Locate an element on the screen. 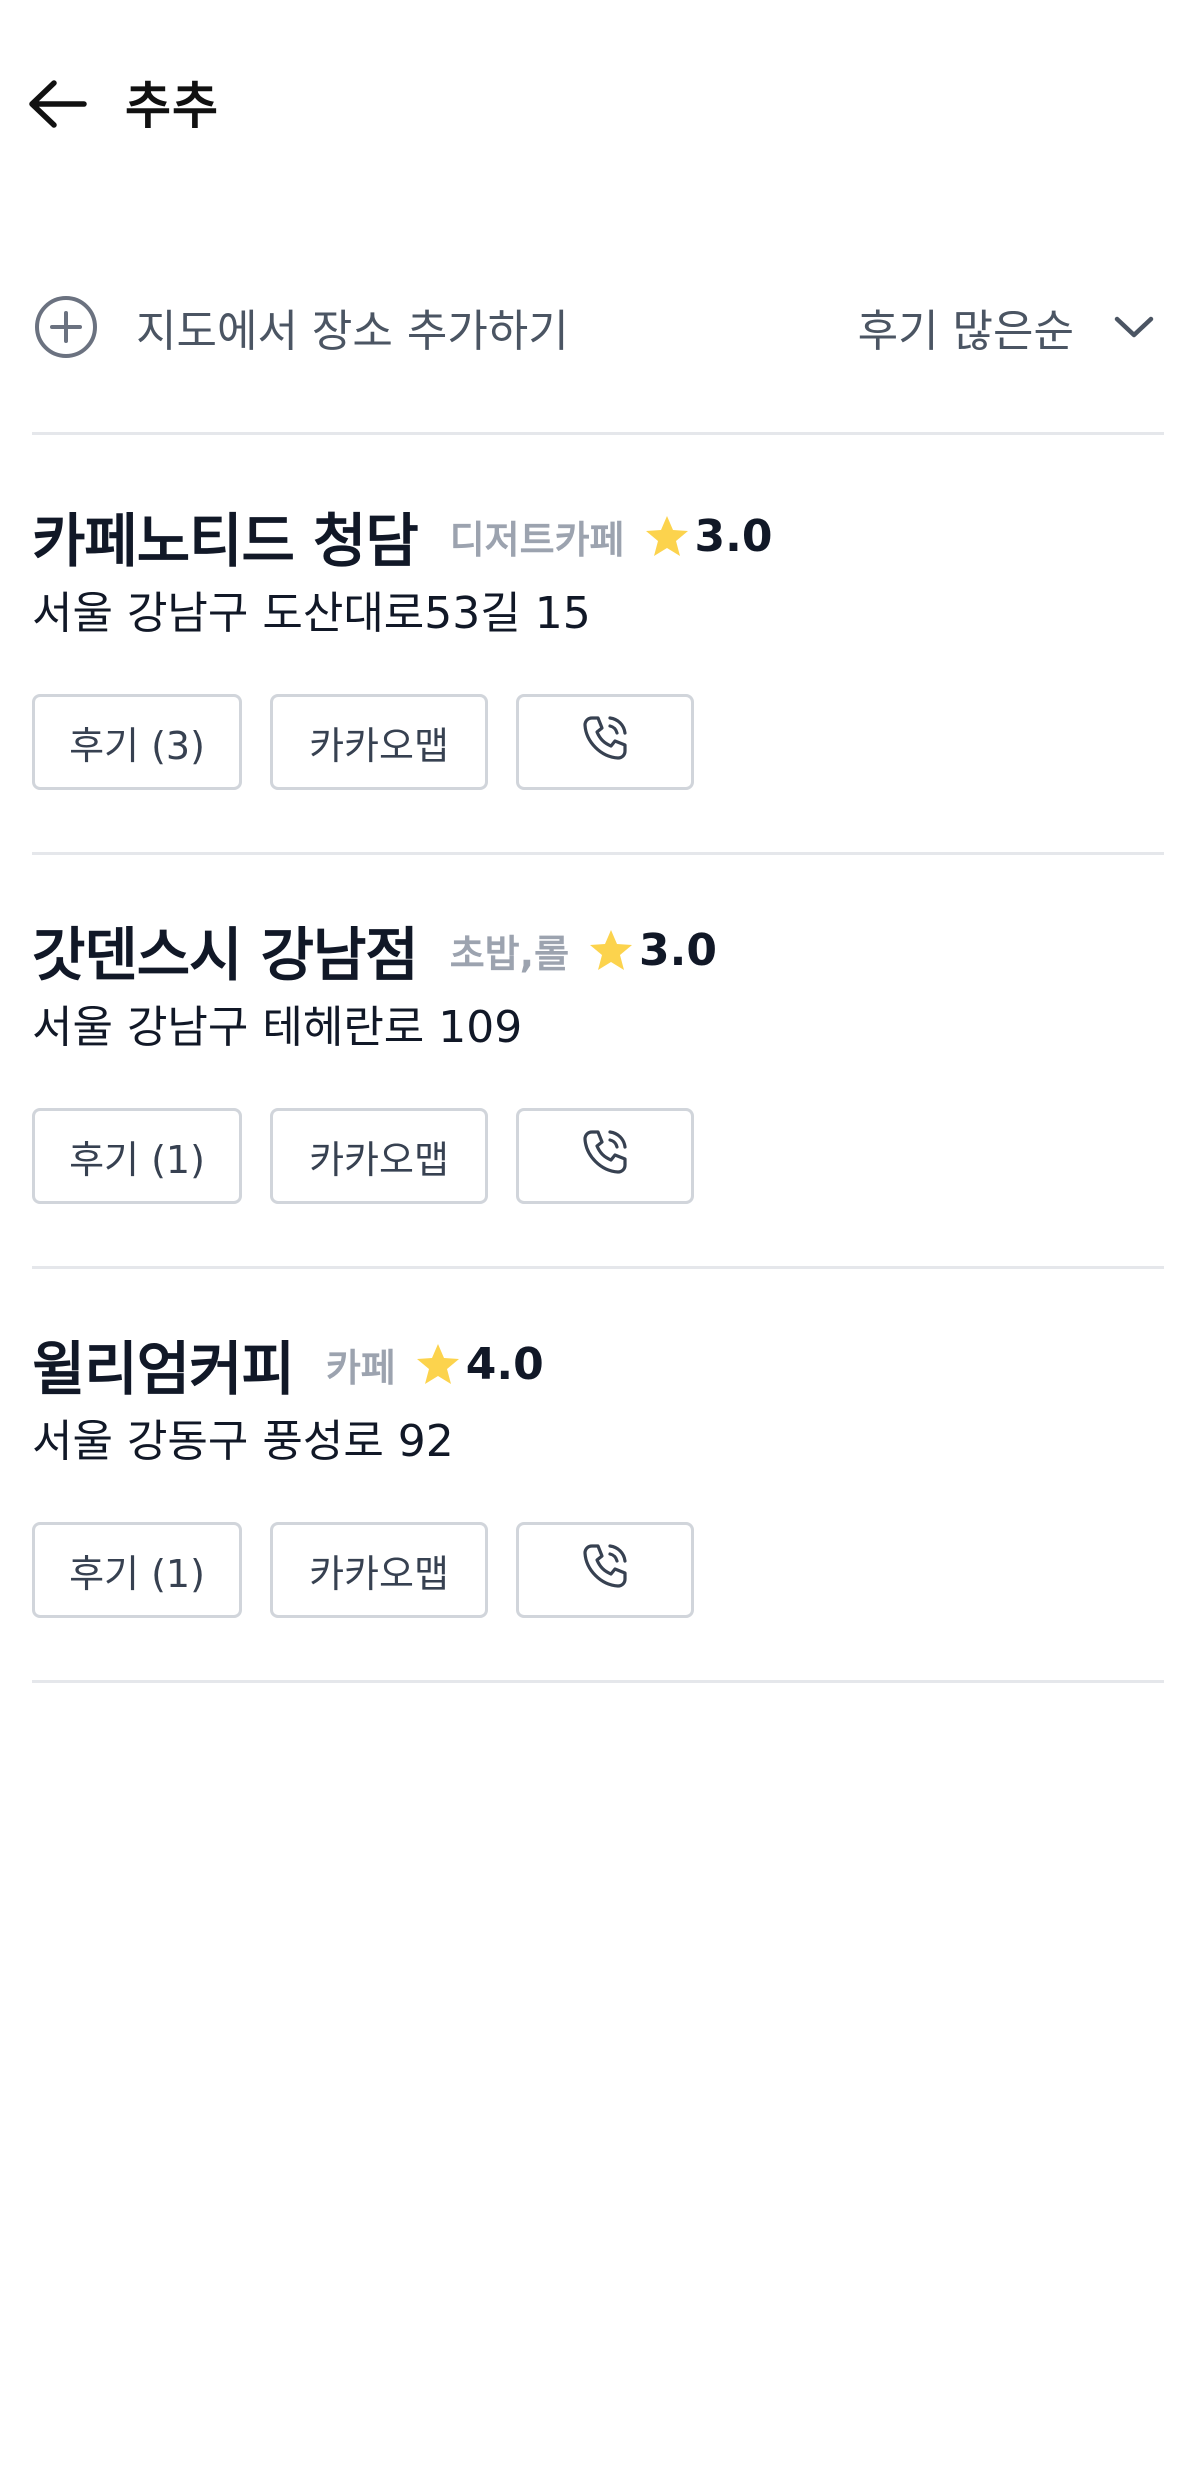 This screenshot has width=1200, height=2485. page-title: 추추 is located at coordinates (172, 106).